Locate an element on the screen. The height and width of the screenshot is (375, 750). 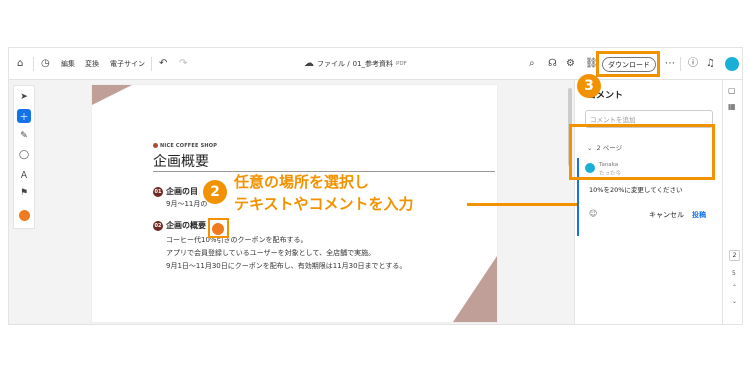
avatar is located at coordinates (732, 64).